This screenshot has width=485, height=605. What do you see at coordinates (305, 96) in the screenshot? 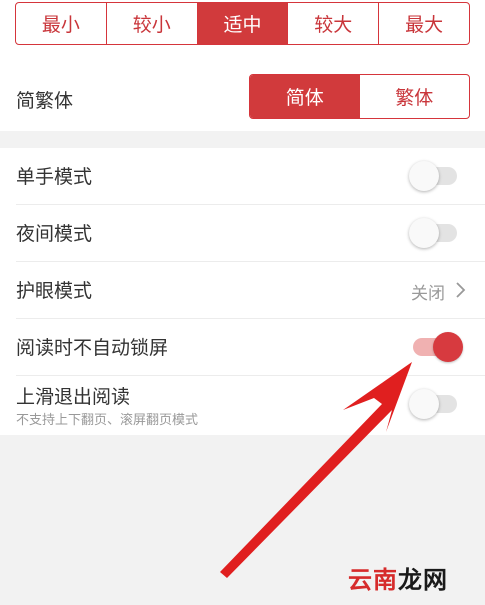
I see `script-option-simplified: 简体` at bounding box center [305, 96].